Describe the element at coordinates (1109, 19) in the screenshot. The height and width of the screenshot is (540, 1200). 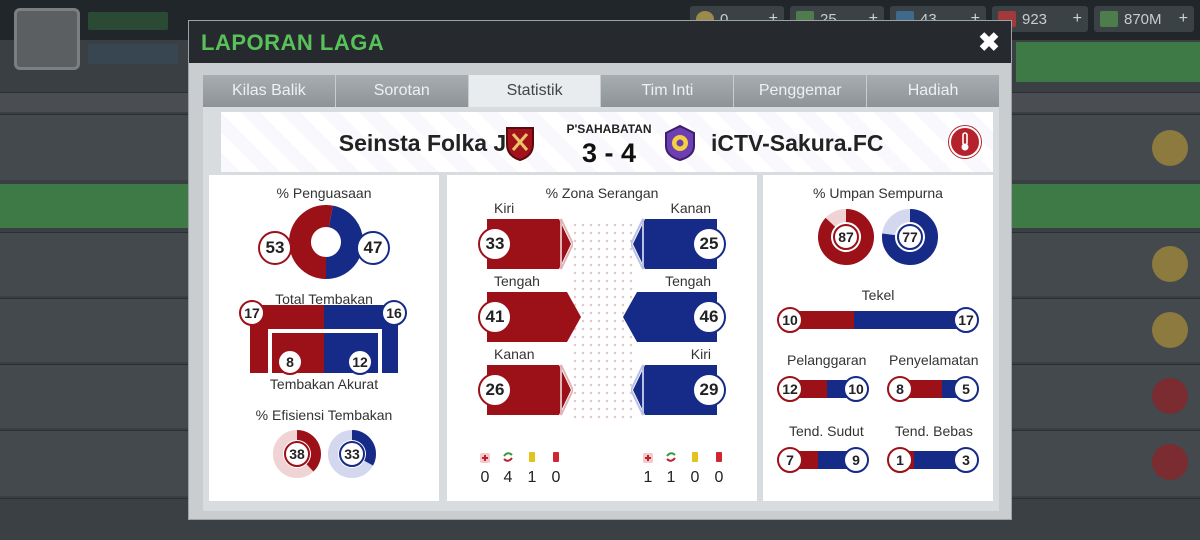
I see `money-icon` at that location.